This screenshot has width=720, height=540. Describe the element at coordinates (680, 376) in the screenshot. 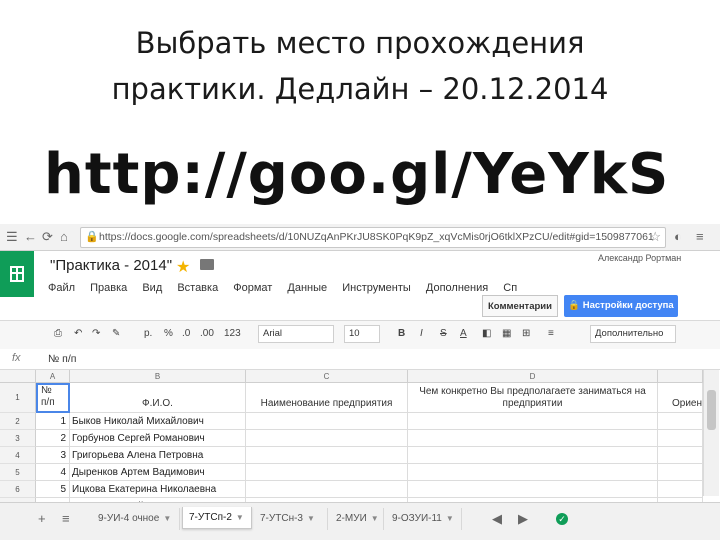

I see `column-header-e` at that location.